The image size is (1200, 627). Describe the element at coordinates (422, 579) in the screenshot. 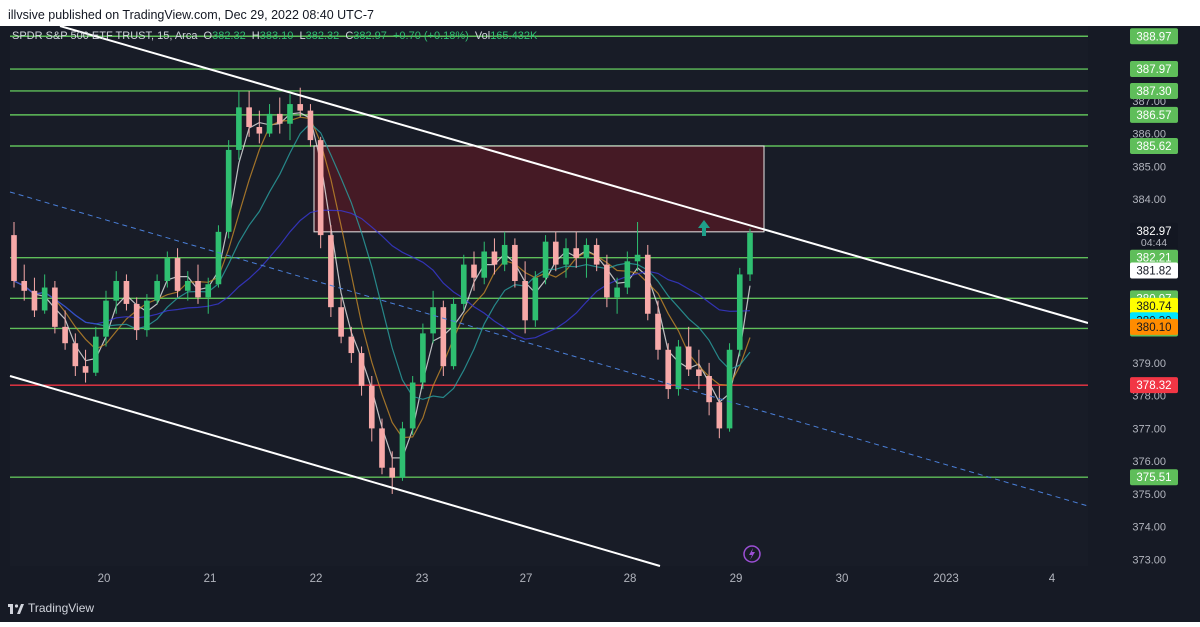

I see `time-tick-label: 23` at that location.